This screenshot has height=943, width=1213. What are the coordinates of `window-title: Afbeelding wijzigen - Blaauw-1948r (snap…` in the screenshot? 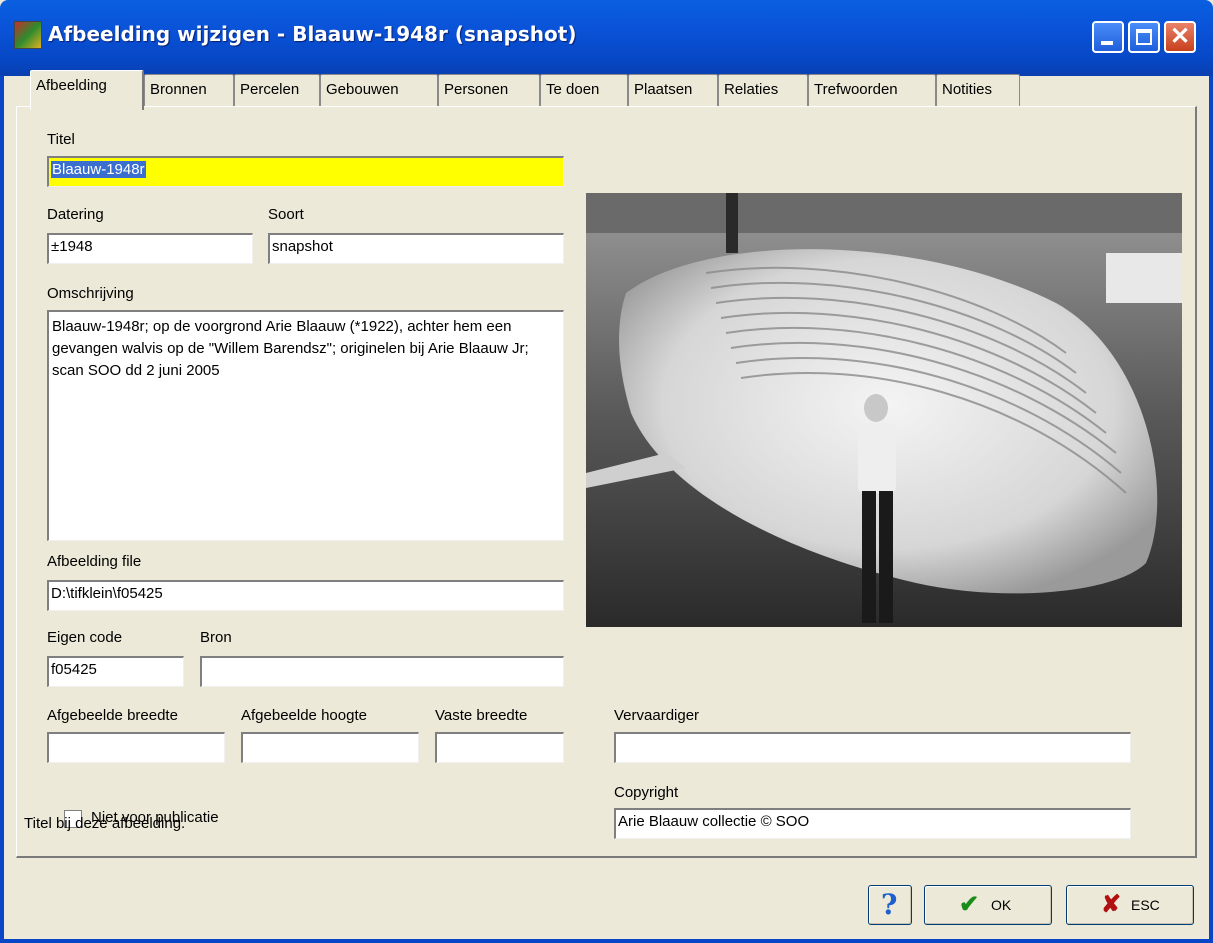 It's located at (312, 34).